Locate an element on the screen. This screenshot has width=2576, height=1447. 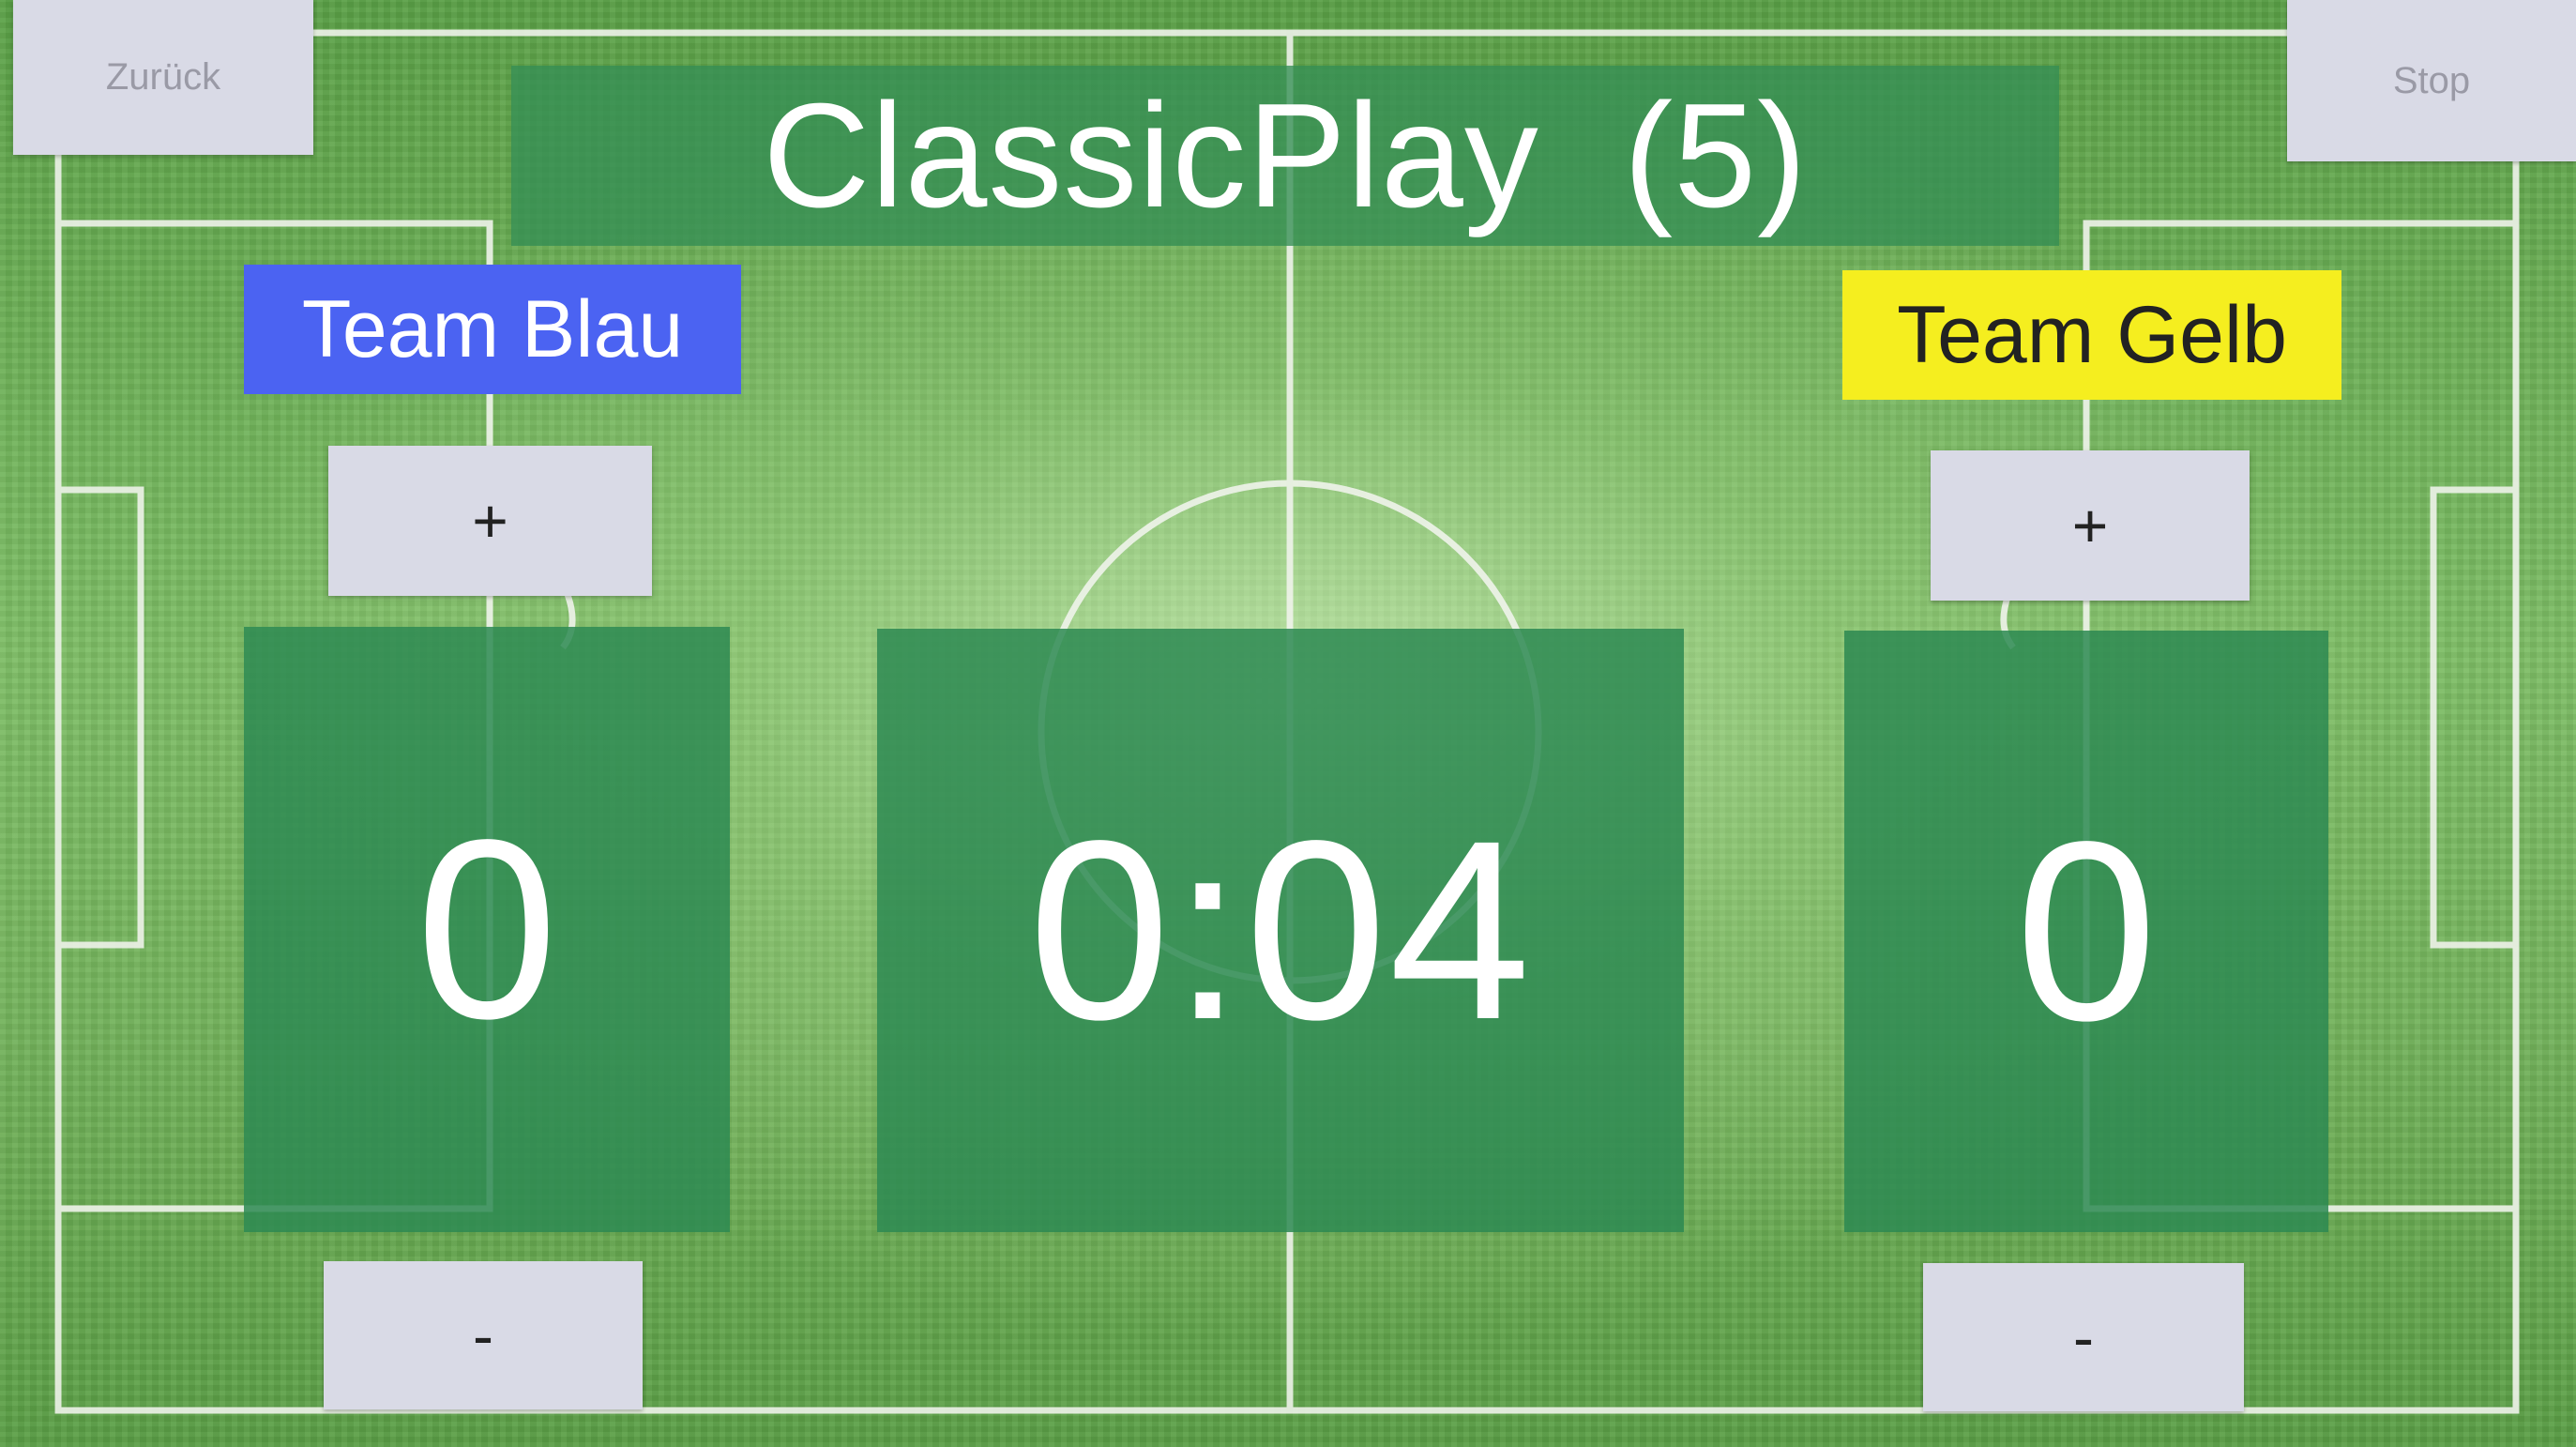
game-title: ClassicPlay (5) is located at coordinates (1285, 155).